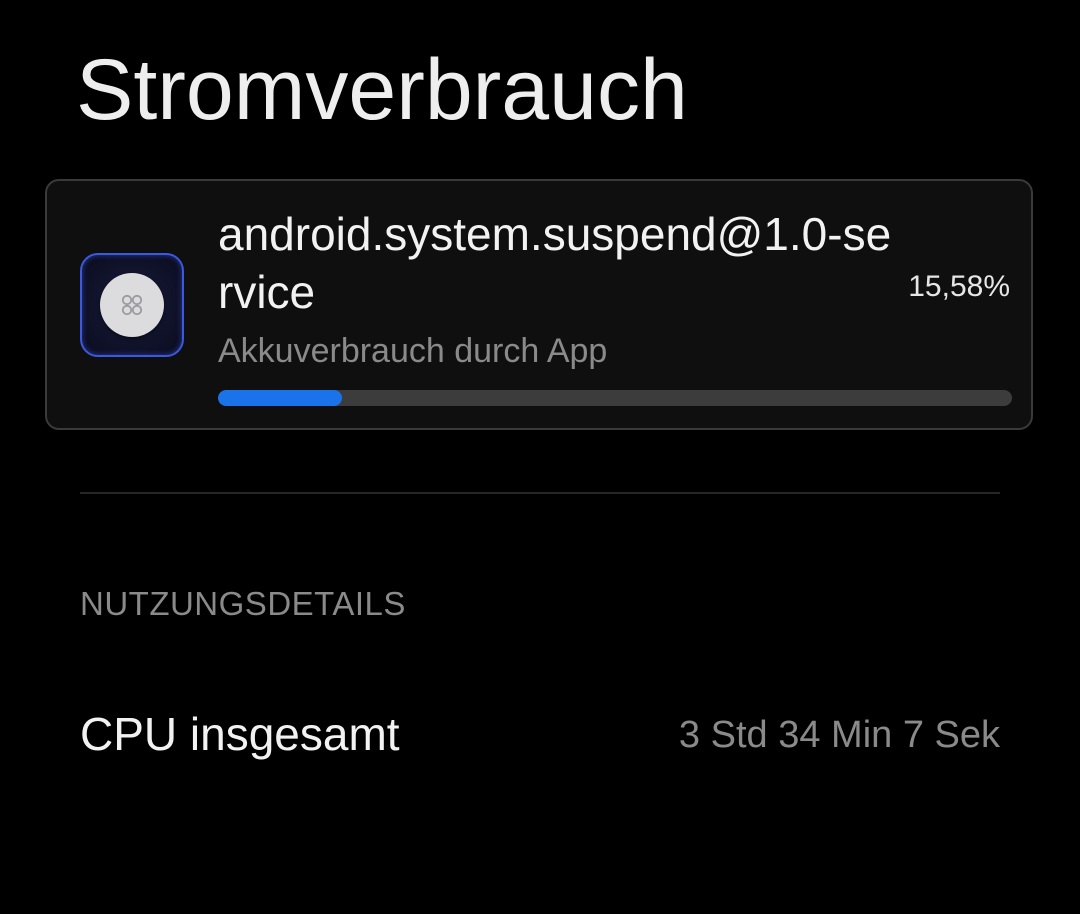 The width and height of the screenshot is (1080, 914). I want to click on app-usage-percent: 15,58%, so click(959, 286).